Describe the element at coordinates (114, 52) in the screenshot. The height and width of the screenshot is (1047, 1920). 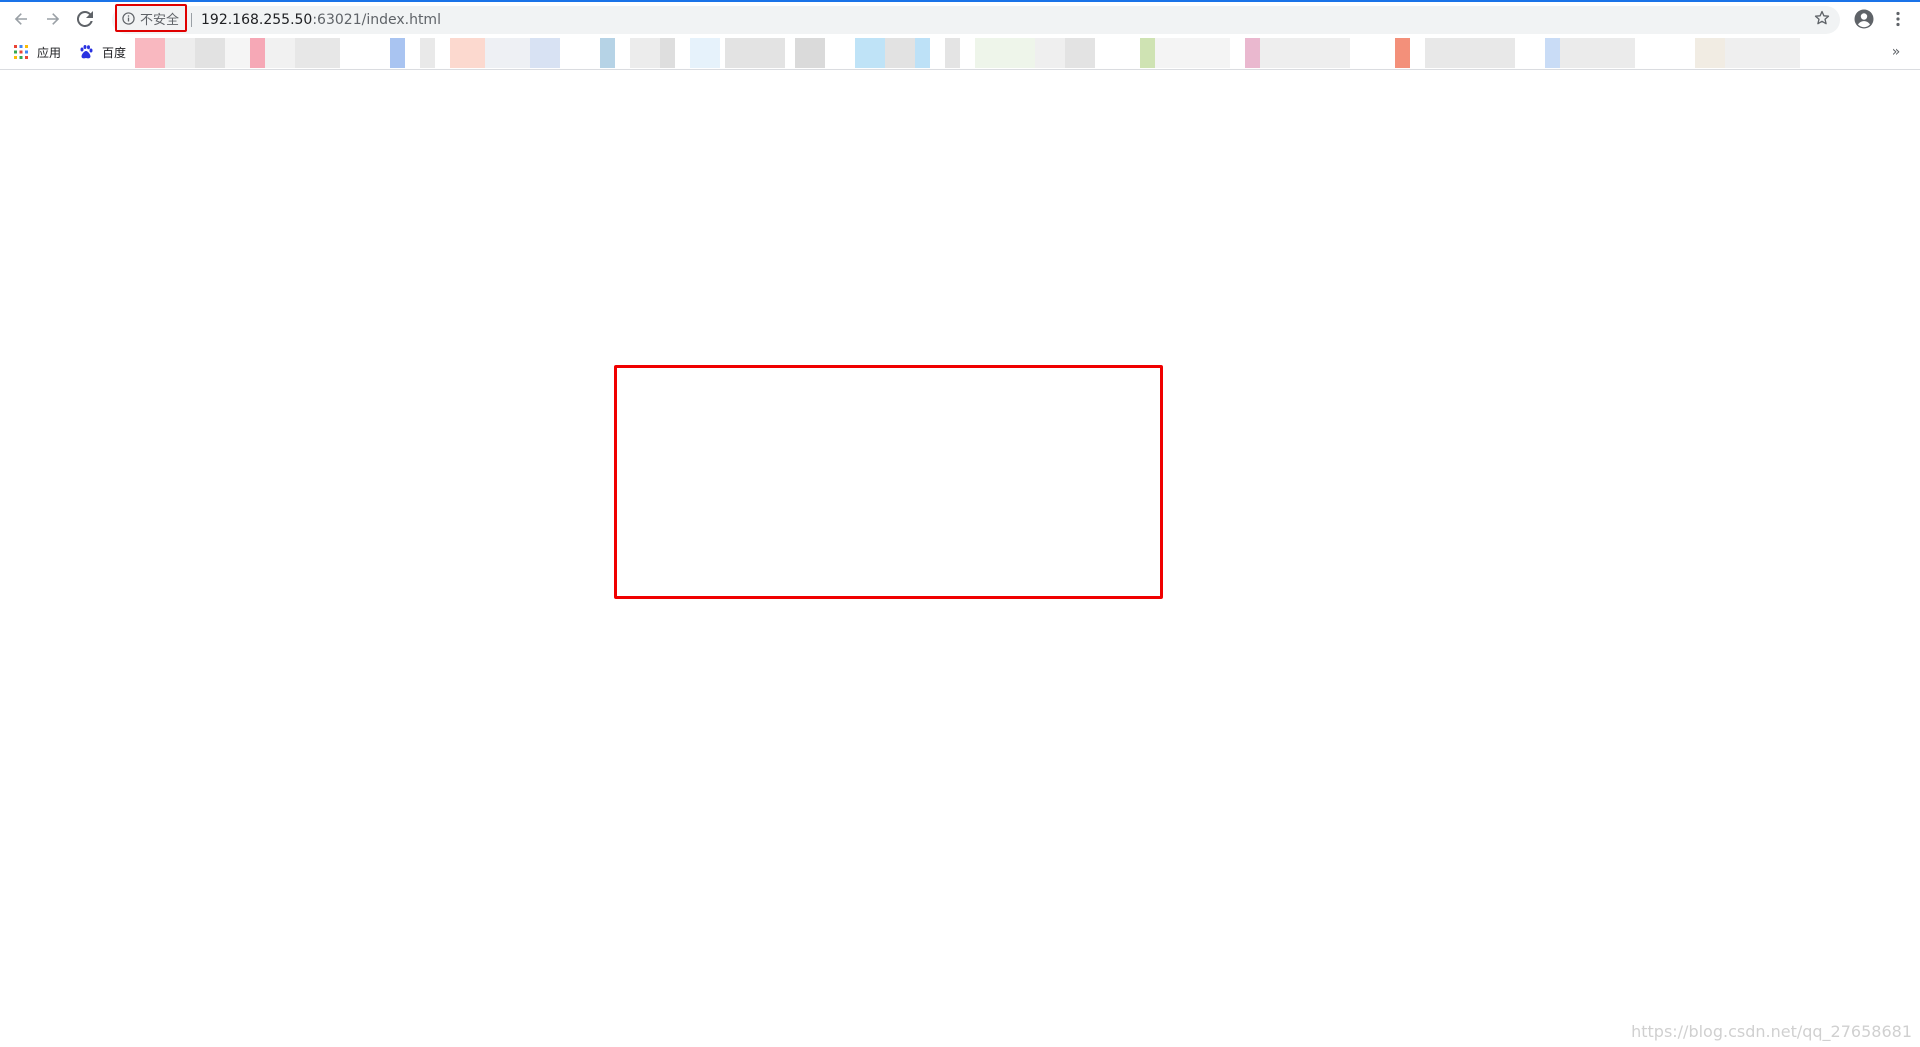
I see `bookmark-baidu-label: 百度` at that location.